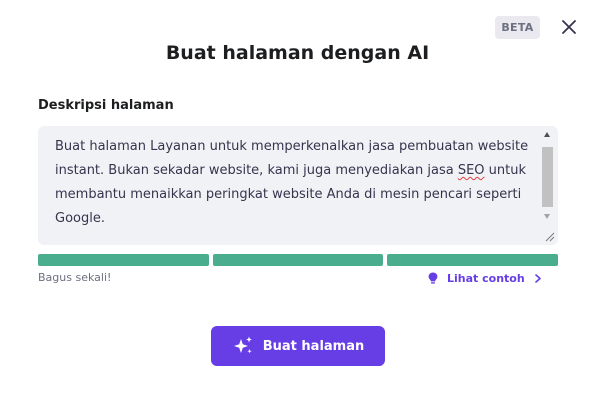  I want to click on lightbulb-icon, so click(433, 278).